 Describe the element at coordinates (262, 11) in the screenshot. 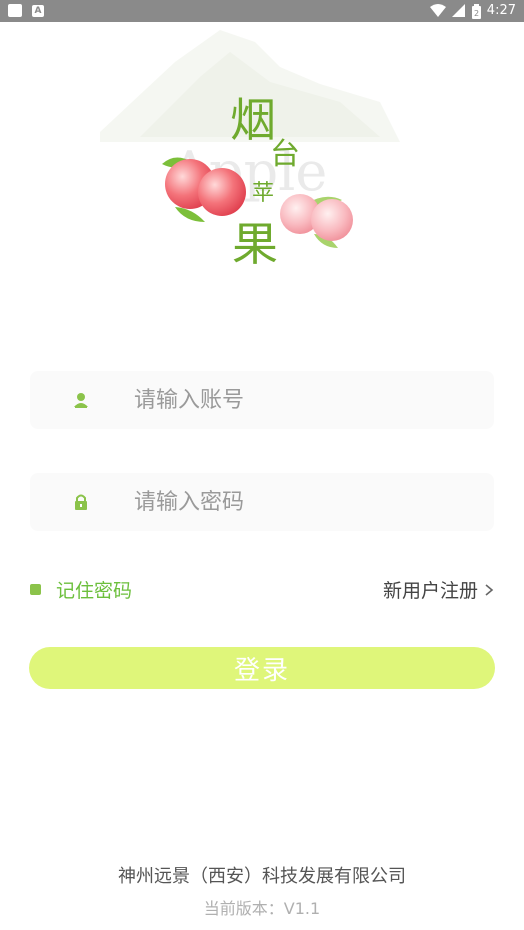

I see `status-bar: A 2 4:27` at that location.